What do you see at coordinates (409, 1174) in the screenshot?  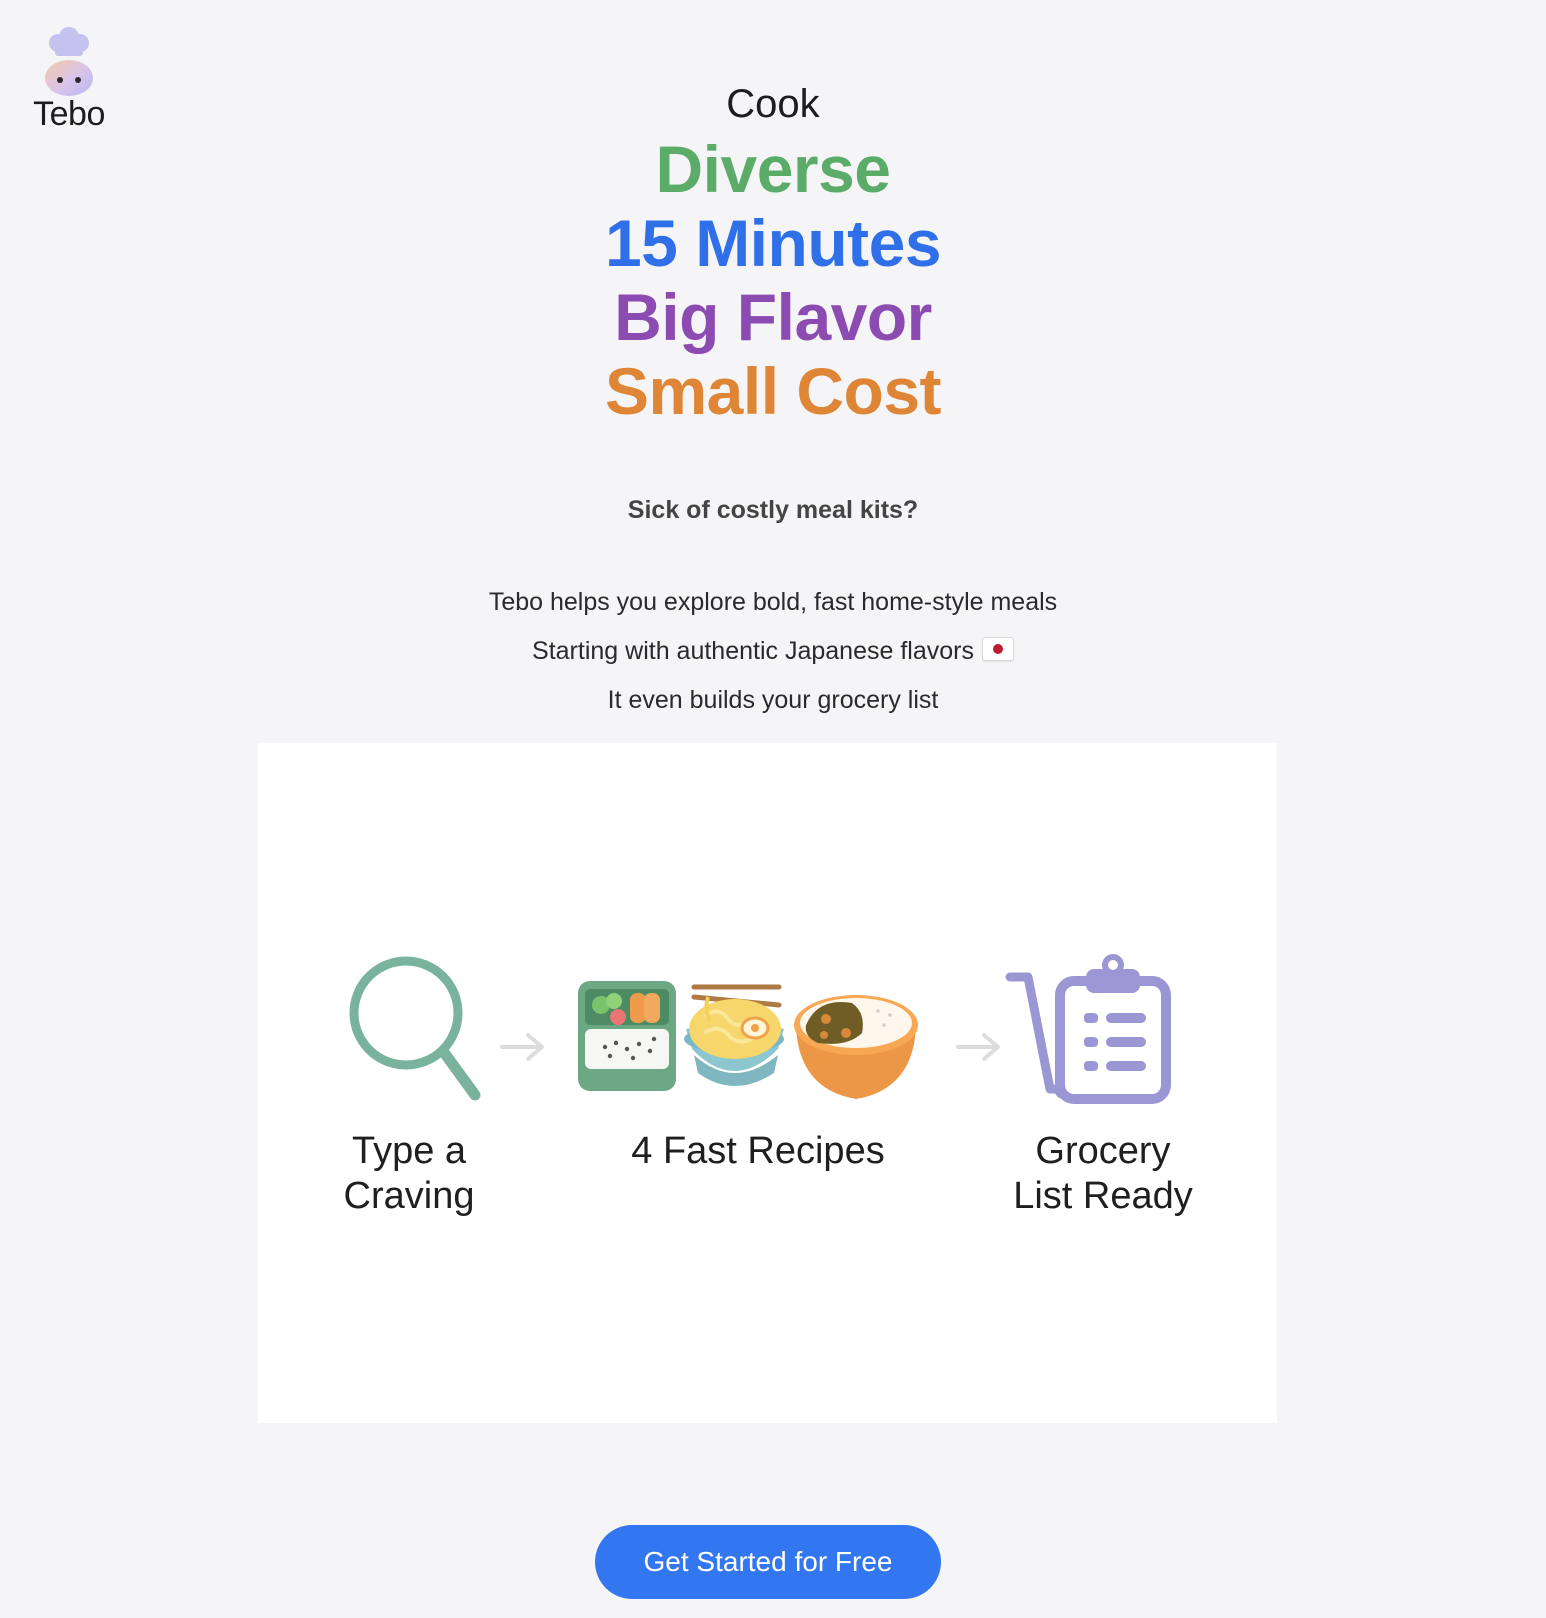 I see `step-label-type-a-craving: Type a Craving` at bounding box center [409, 1174].